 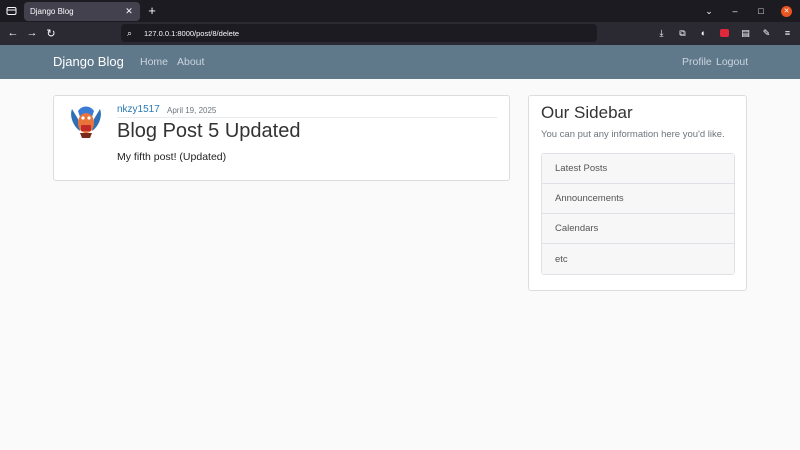 I want to click on sidebar-list: Latest Posts Announcements Calendars etc, so click(x=638, y=214).